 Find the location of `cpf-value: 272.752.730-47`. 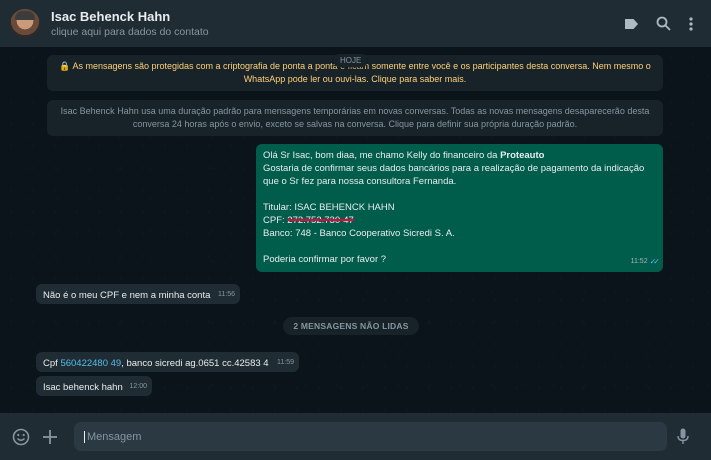

cpf-value: 272.752.730-47 is located at coordinates (320, 220).